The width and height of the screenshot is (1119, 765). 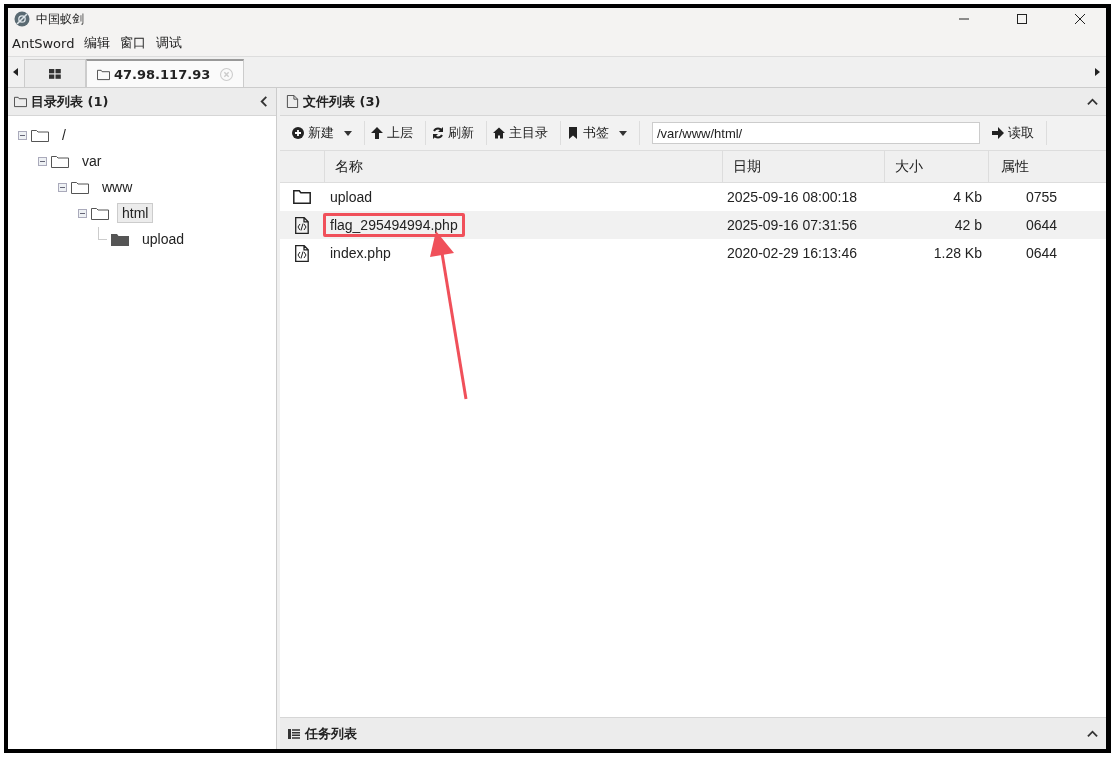 I want to click on close-icon, so click(x=1080, y=19).